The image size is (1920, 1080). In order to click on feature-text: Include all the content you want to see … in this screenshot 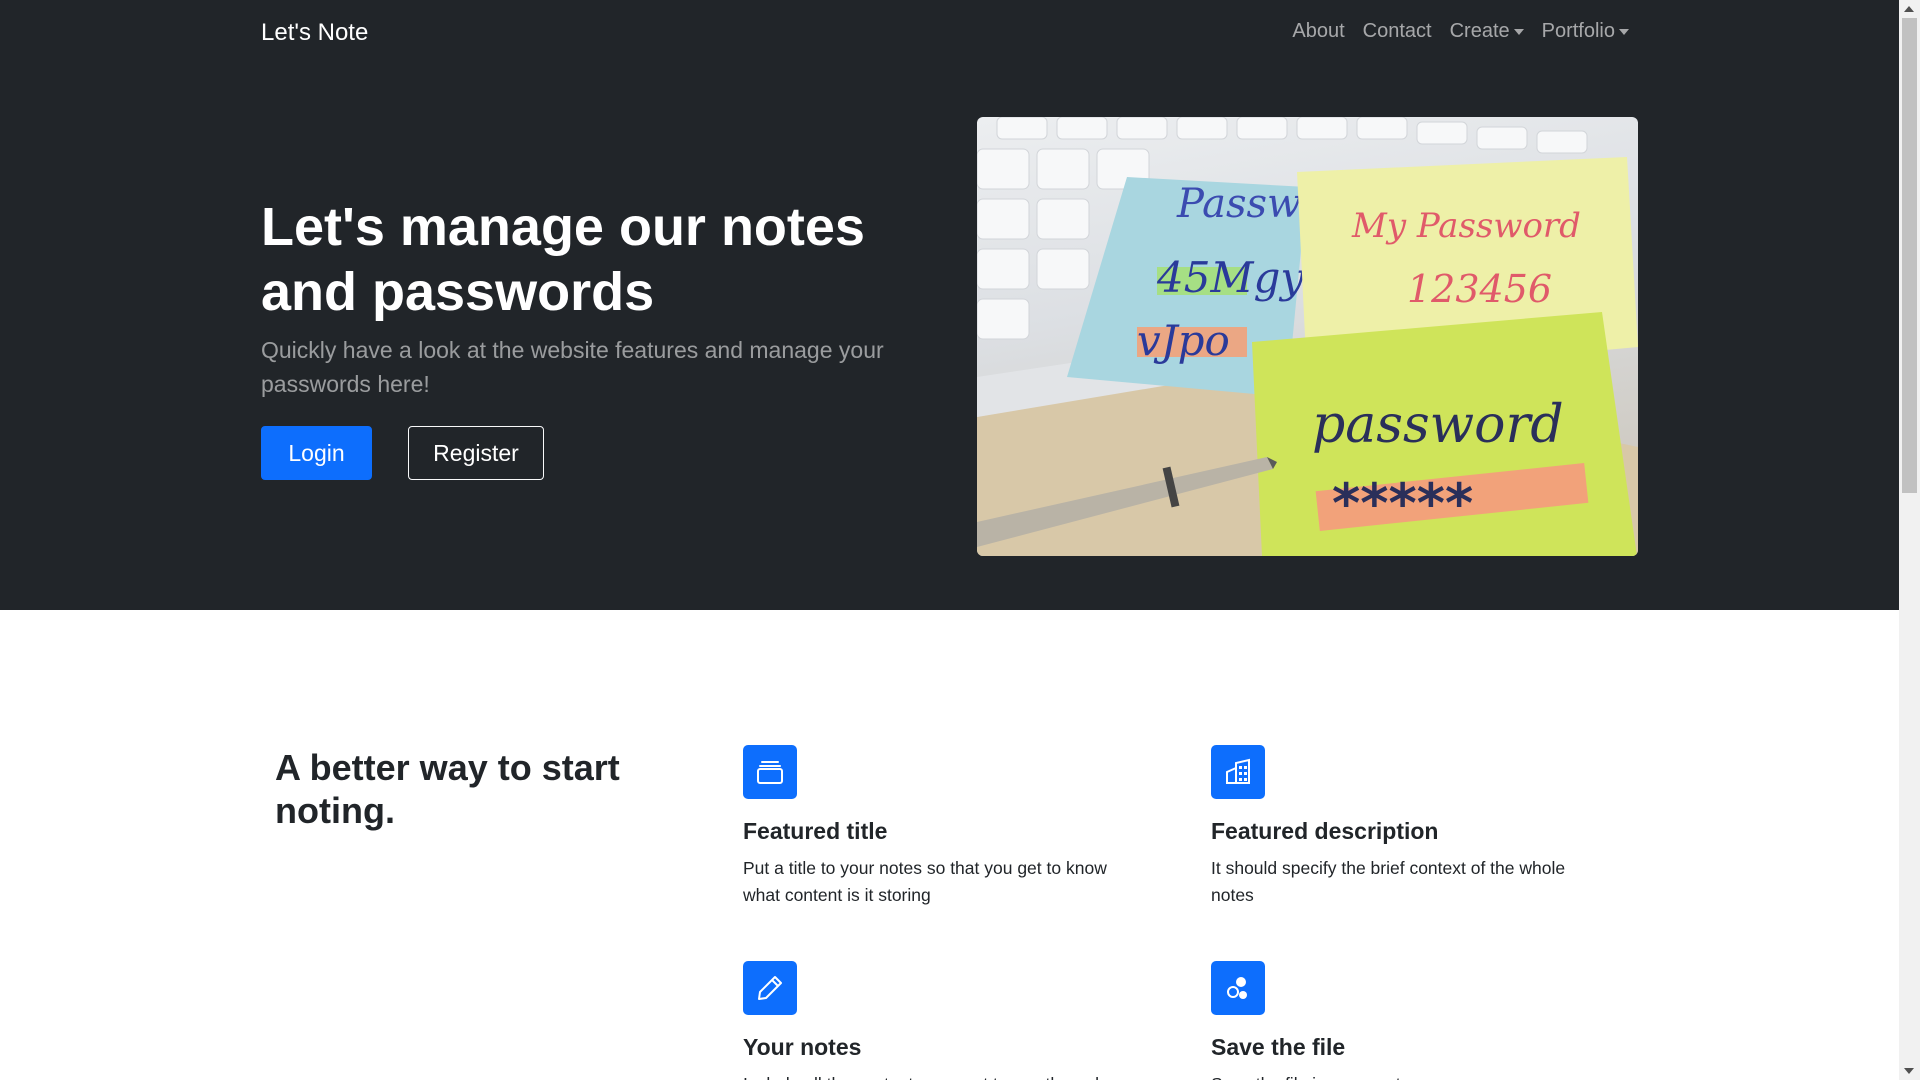, I will do `click(943, 1075)`.